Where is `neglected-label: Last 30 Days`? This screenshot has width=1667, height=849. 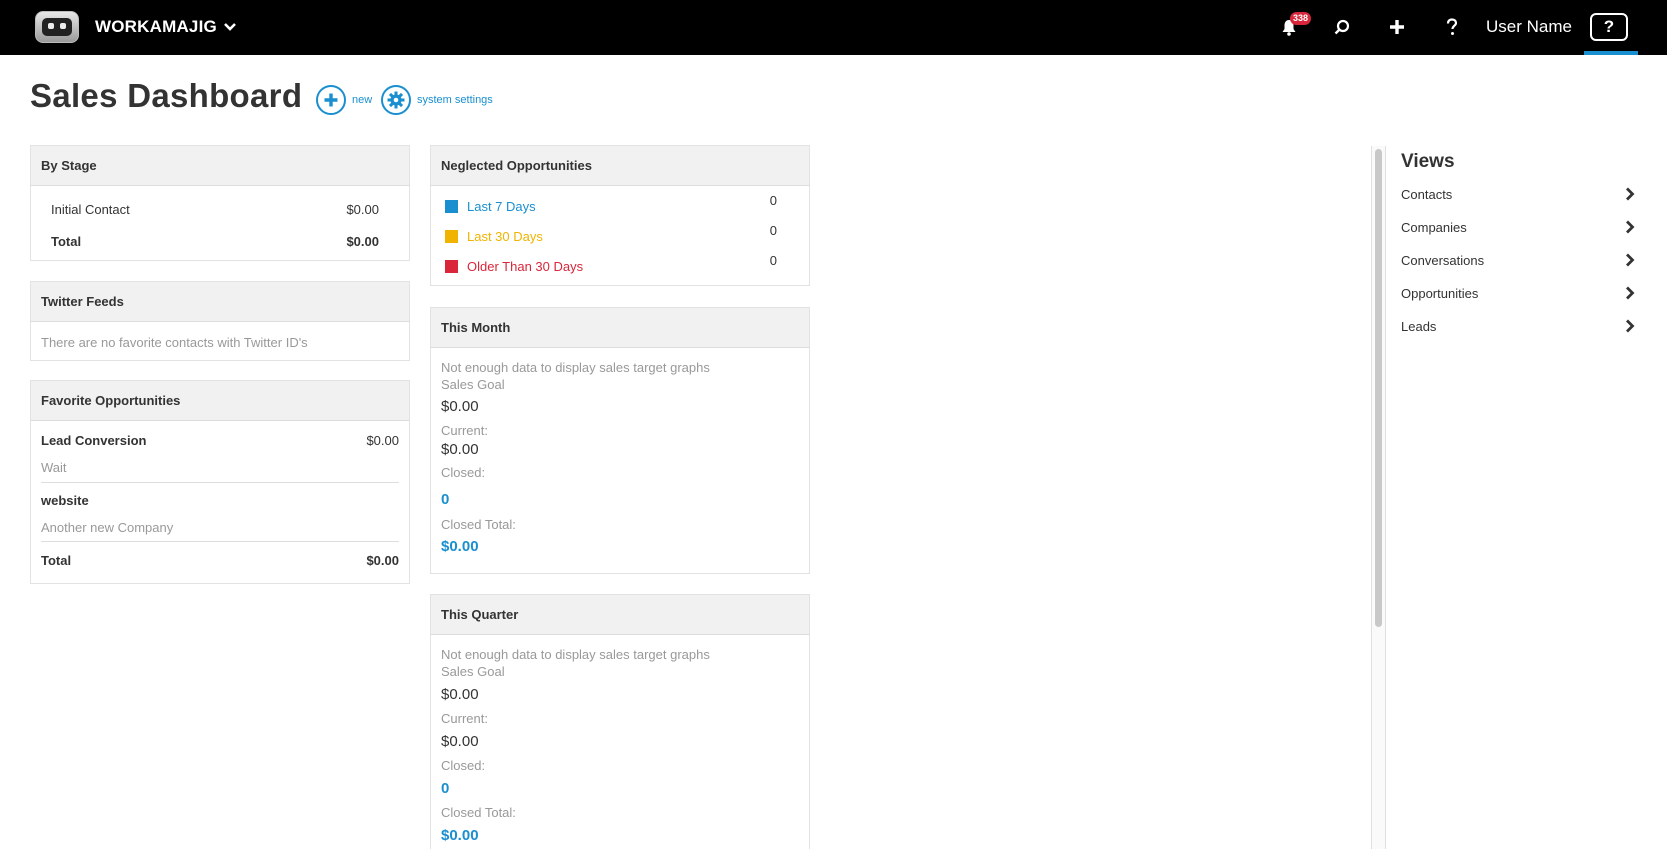
neglected-label: Last 30 Days is located at coordinates (505, 236).